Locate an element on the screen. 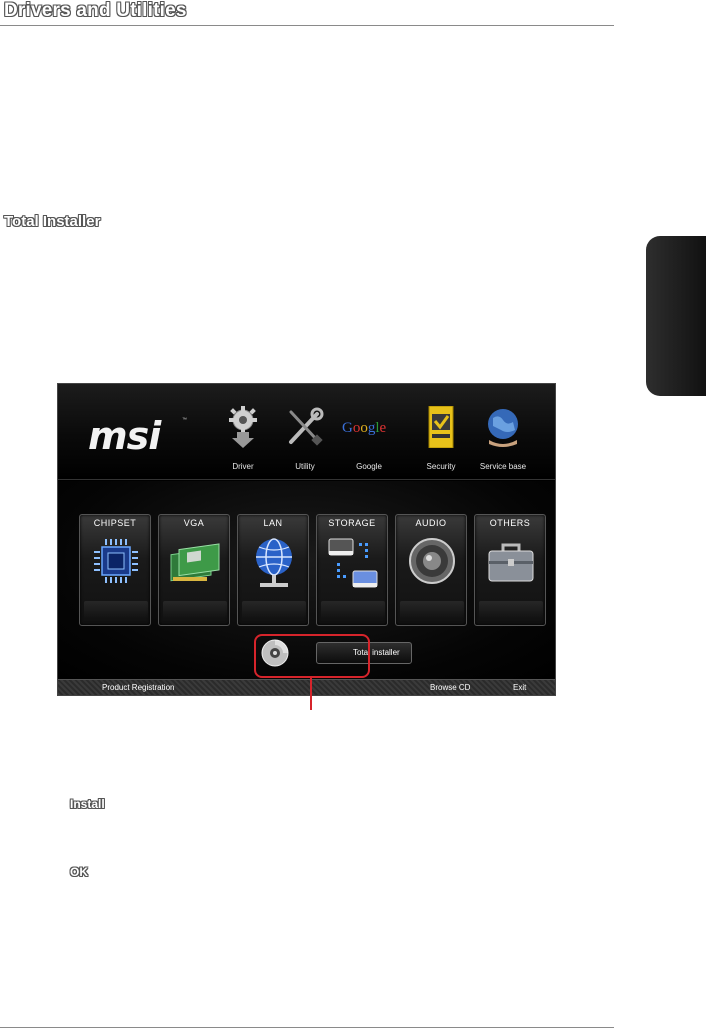 The width and height of the screenshot is (706, 1034). product-registration-link: Product Registration is located at coordinates (138, 687).